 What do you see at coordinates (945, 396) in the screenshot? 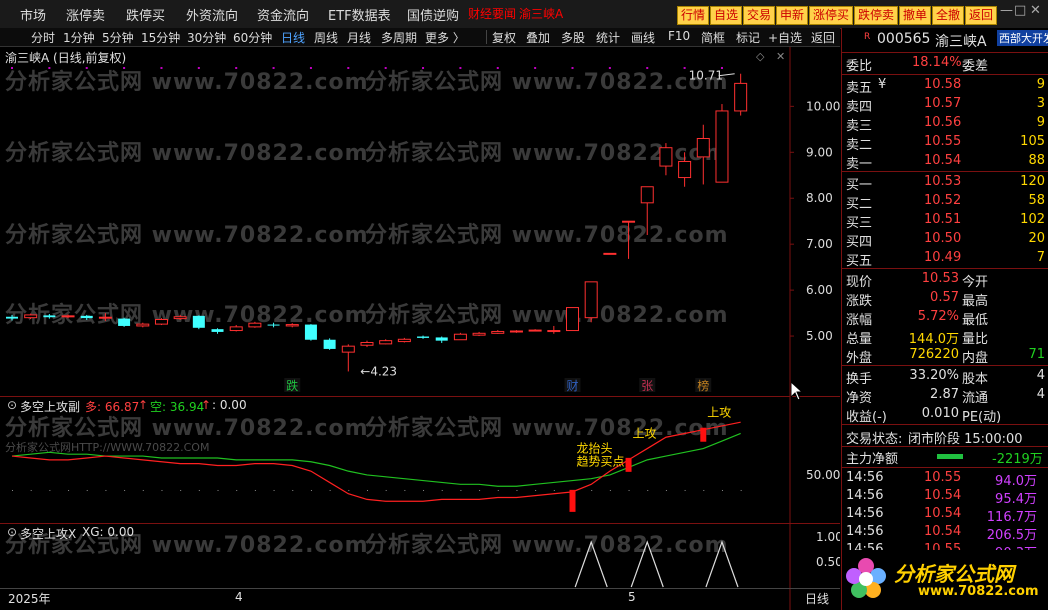
I see `quote-row: 净资 2.87 流通 4` at bounding box center [945, 396].